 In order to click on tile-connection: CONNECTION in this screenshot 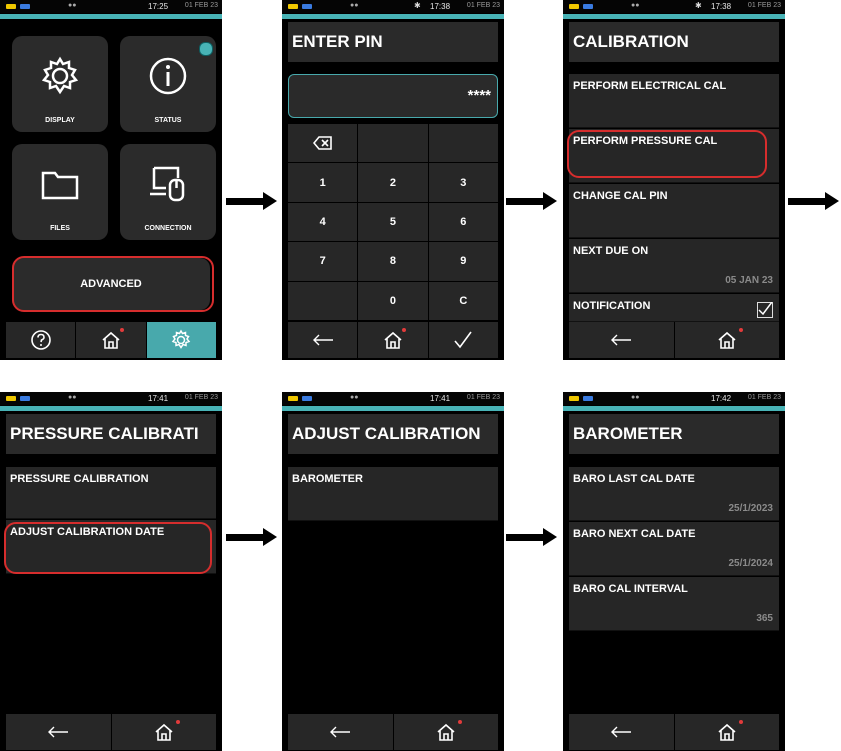, I will do `click(168, 192)`.